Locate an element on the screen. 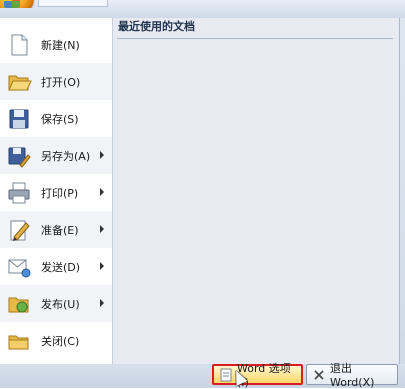  close-icon is located at coordinates (319, 374).